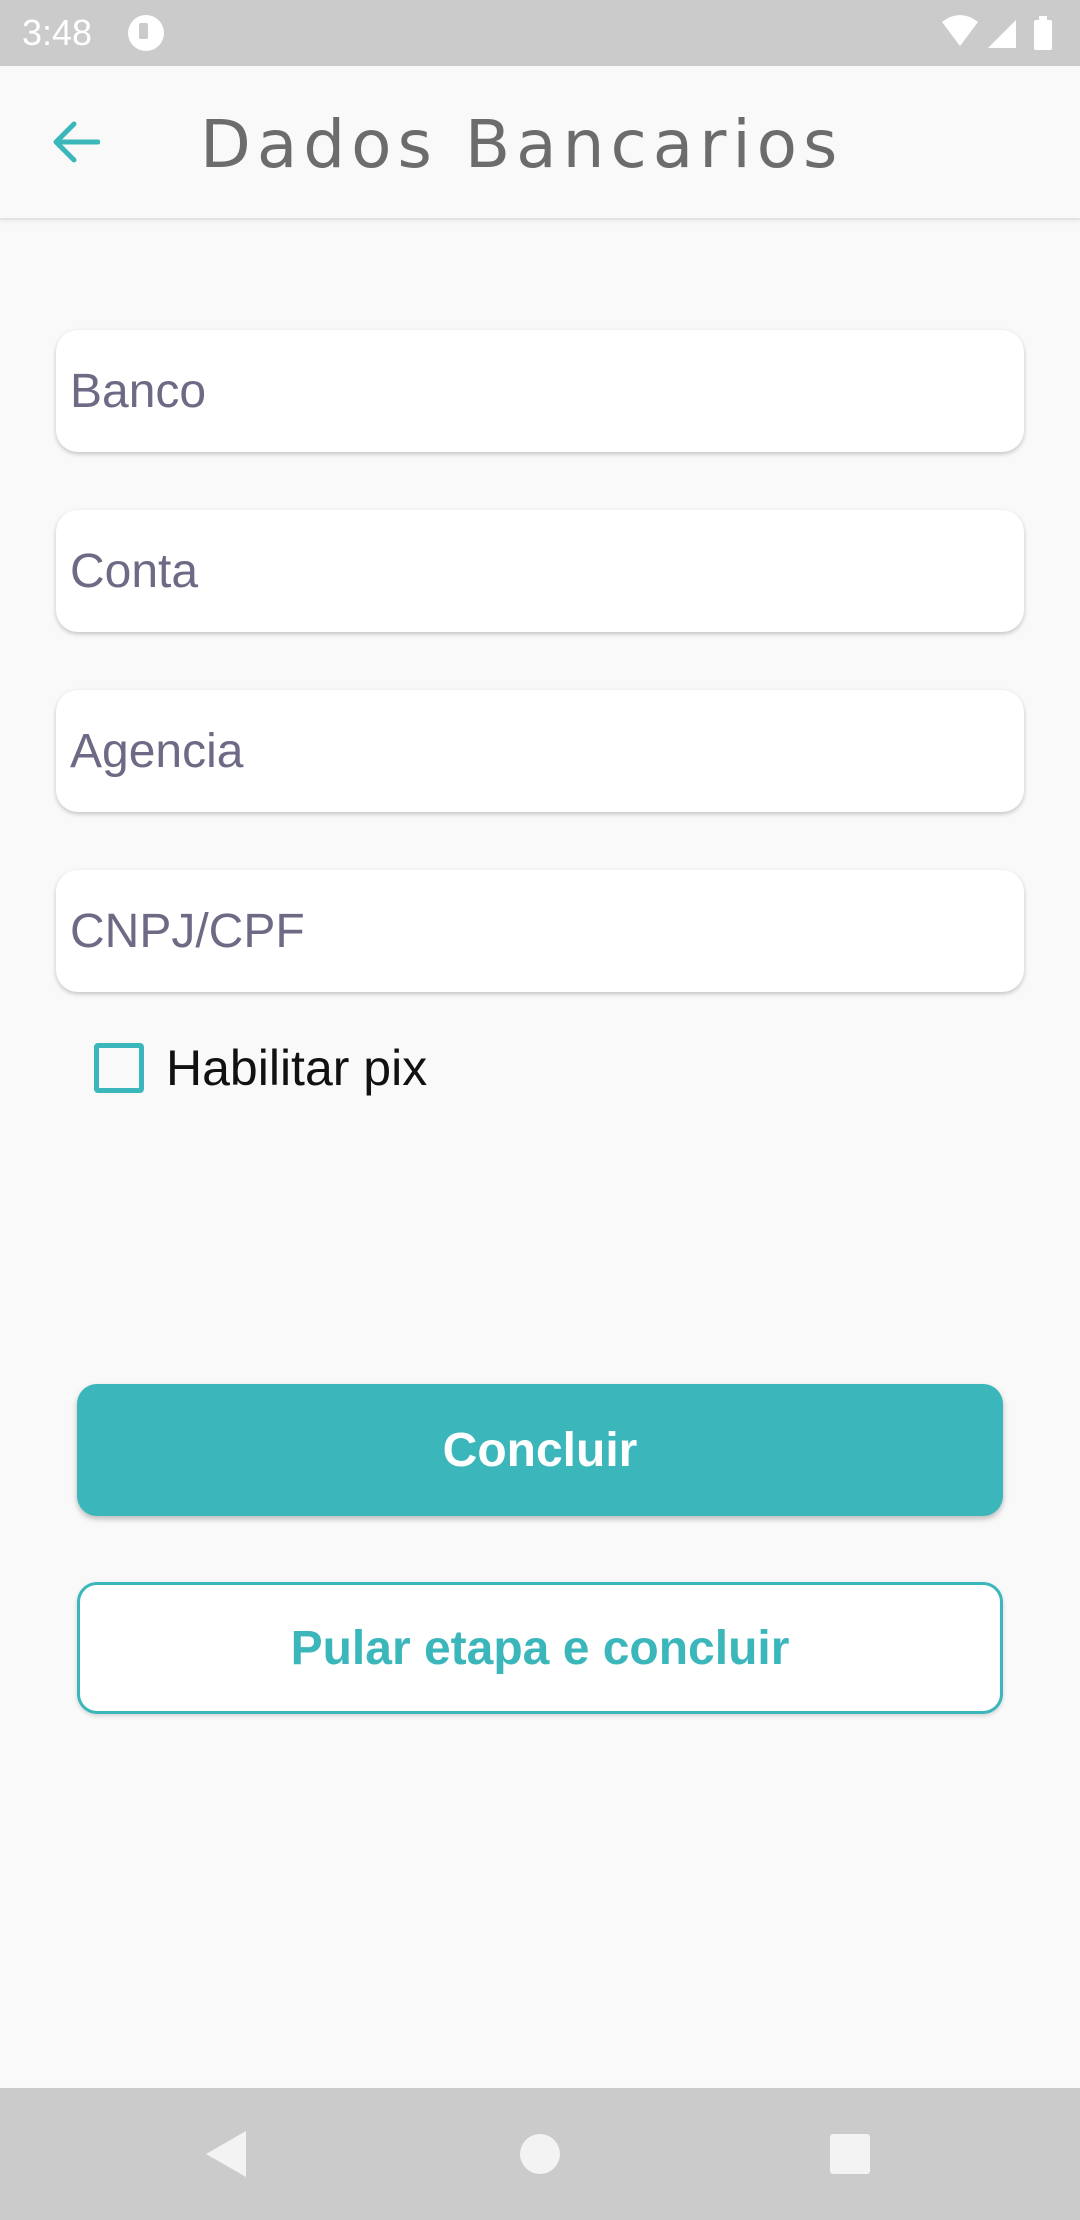  Describe the element at coordinates (146, 33) in the screenshot. I see `notification-app-icon` at that location.